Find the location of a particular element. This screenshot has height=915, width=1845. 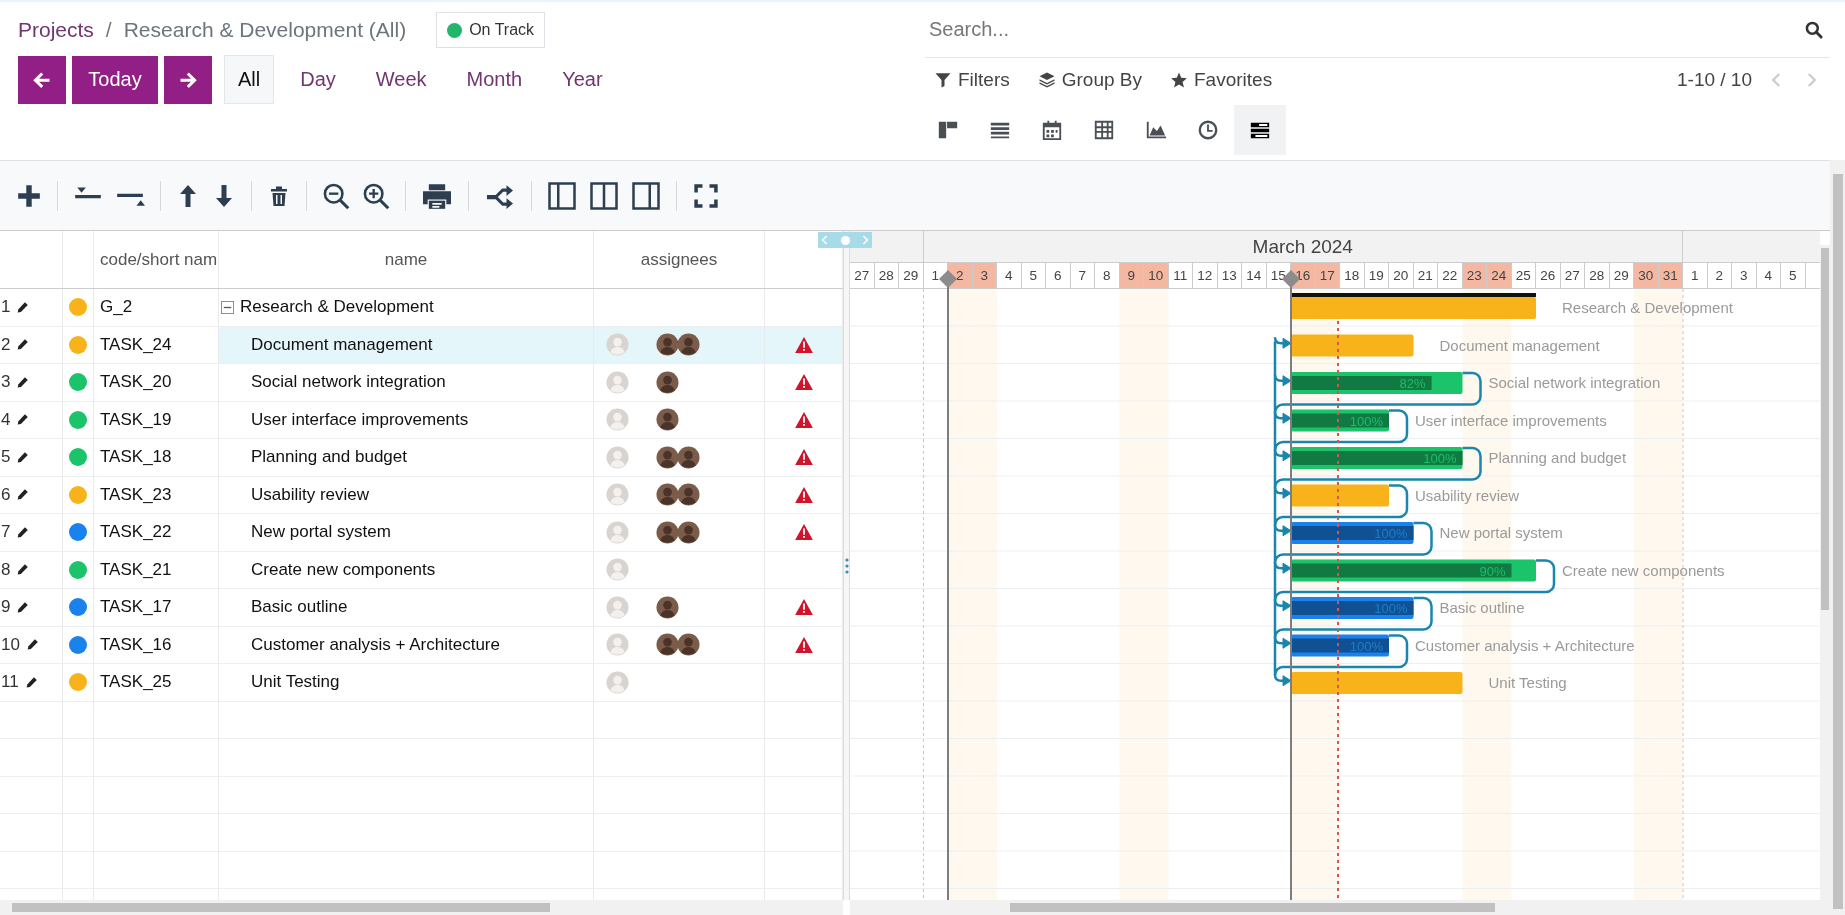

row-number: 2 is located at coordinates (6, 344).